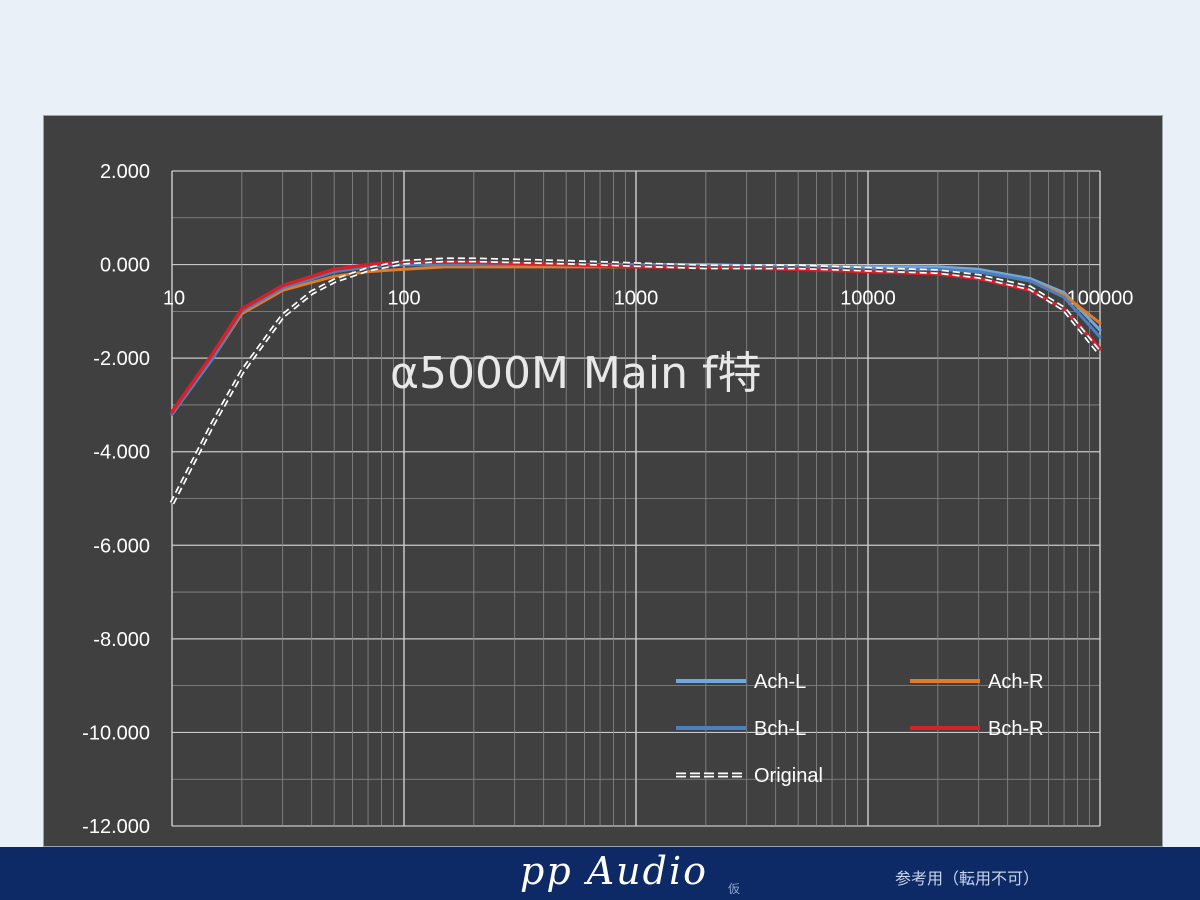  Describe the element at coordinates (1016, 682) in the screenshot. I see `legend-label: Ach-R` at that location.